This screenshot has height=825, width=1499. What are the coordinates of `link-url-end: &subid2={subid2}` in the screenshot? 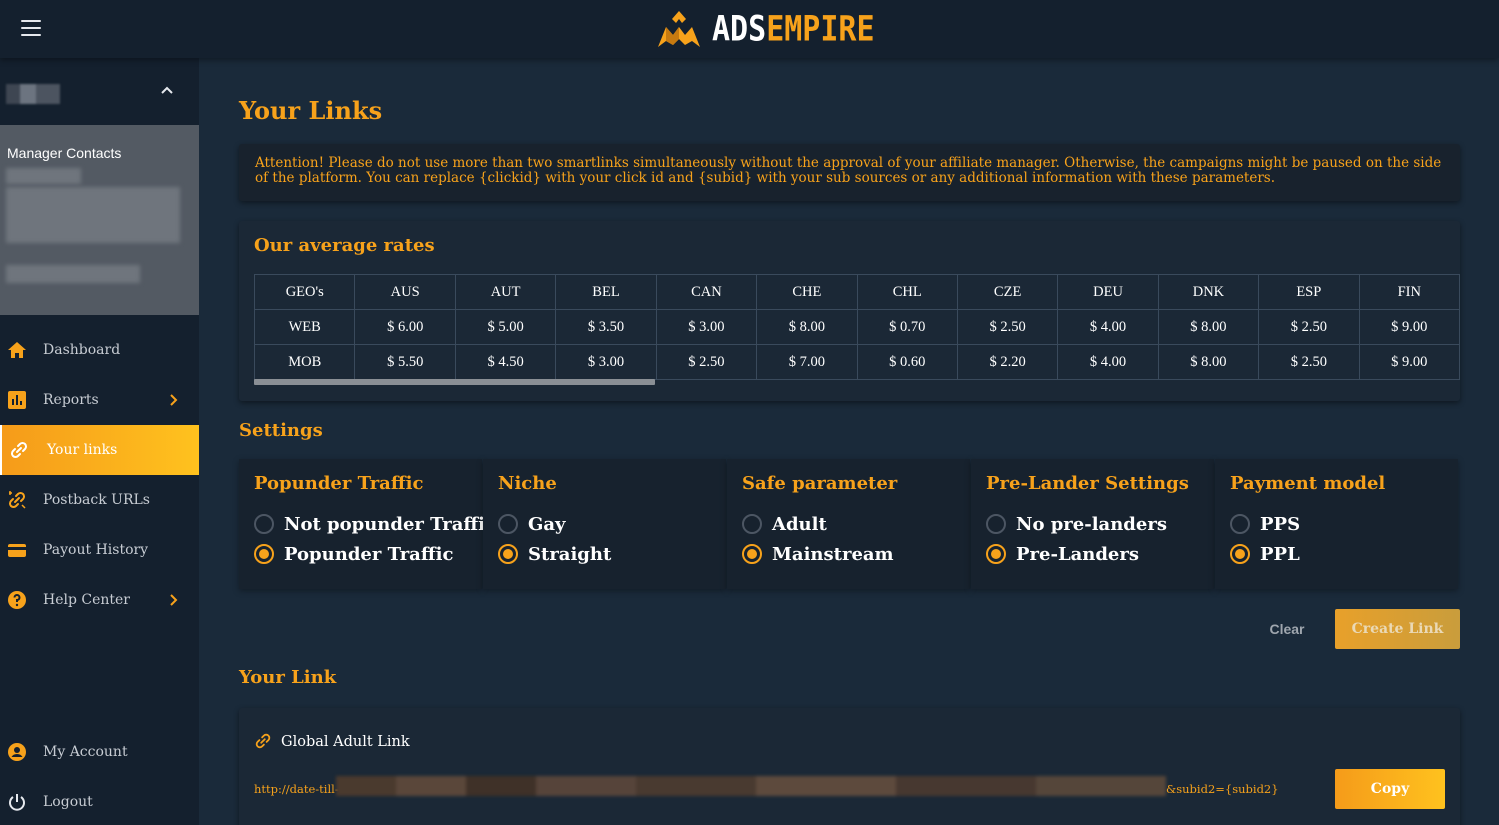 It's located at (1222, 789).